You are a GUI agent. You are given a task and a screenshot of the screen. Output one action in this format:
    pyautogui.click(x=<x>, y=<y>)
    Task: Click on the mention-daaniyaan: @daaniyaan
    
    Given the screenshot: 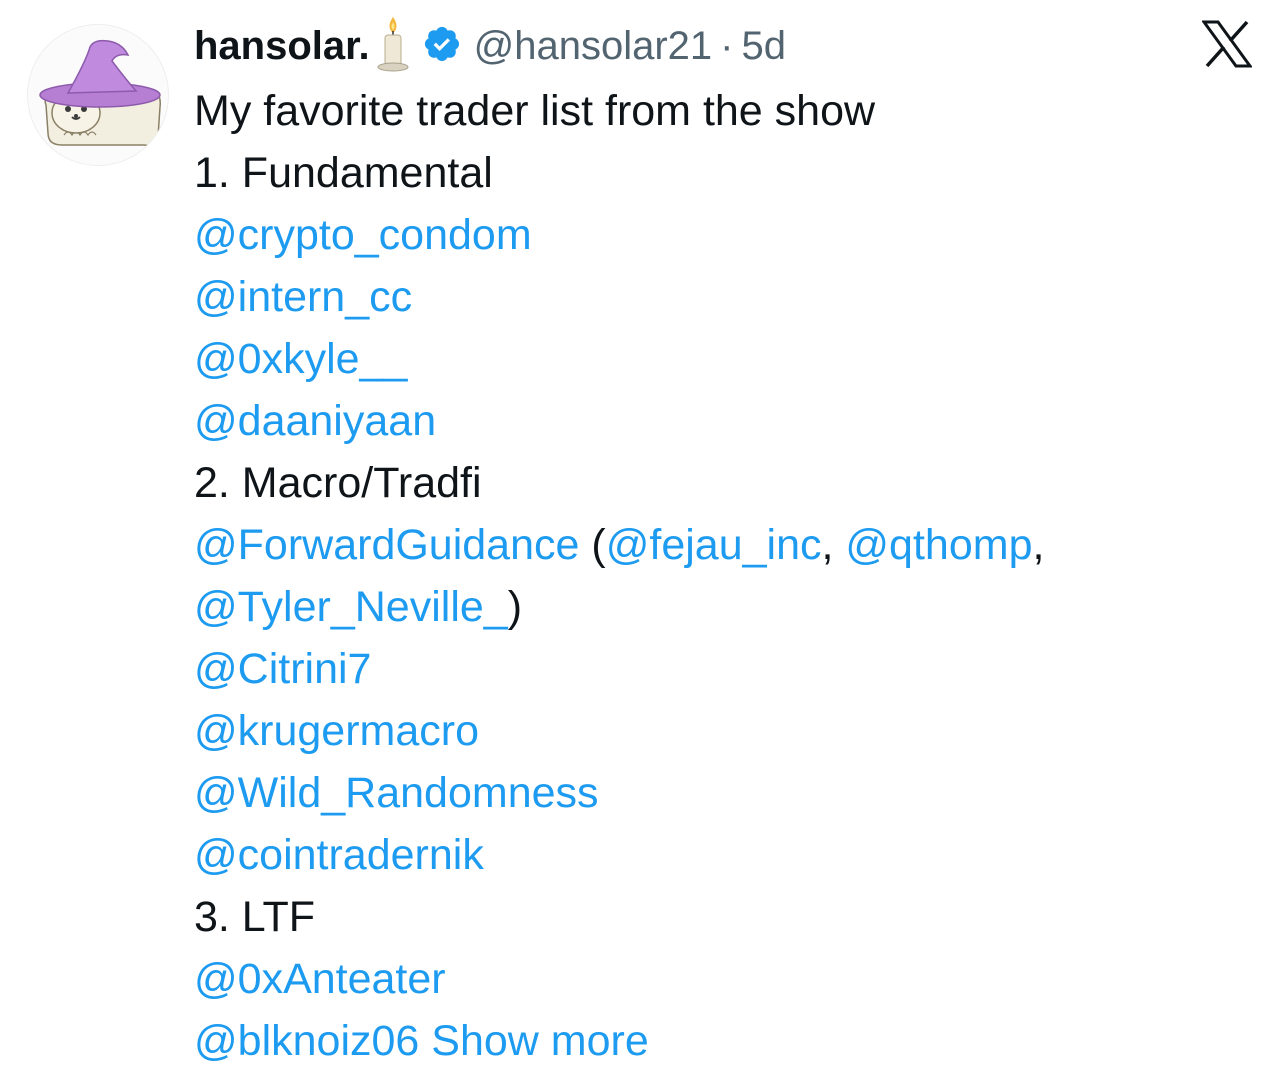 What is the action you would take?
    pyautogui.click(x=315, y=421)
    